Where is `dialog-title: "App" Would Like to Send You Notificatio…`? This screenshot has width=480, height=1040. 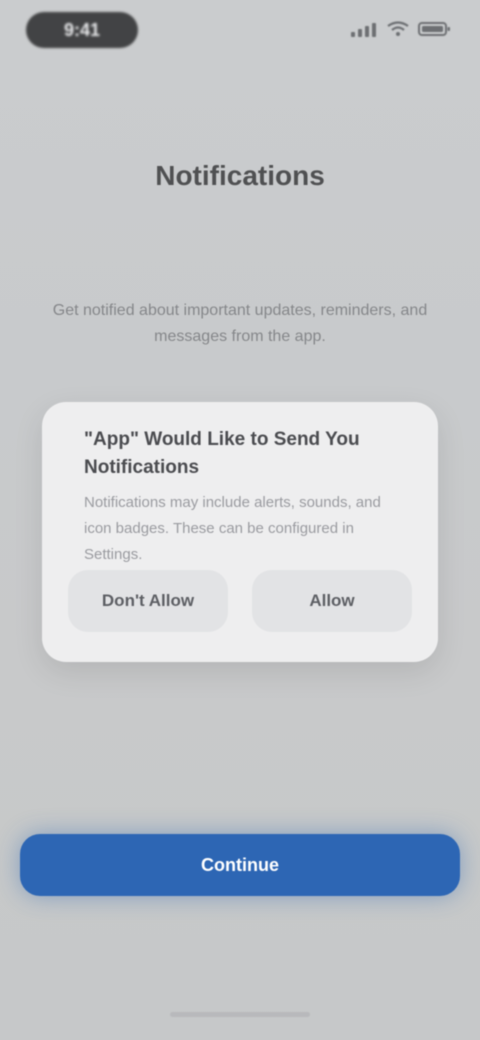 dialog-title: "App" Would Like to Send You Notificatio… is located at coordinates (222, 453).